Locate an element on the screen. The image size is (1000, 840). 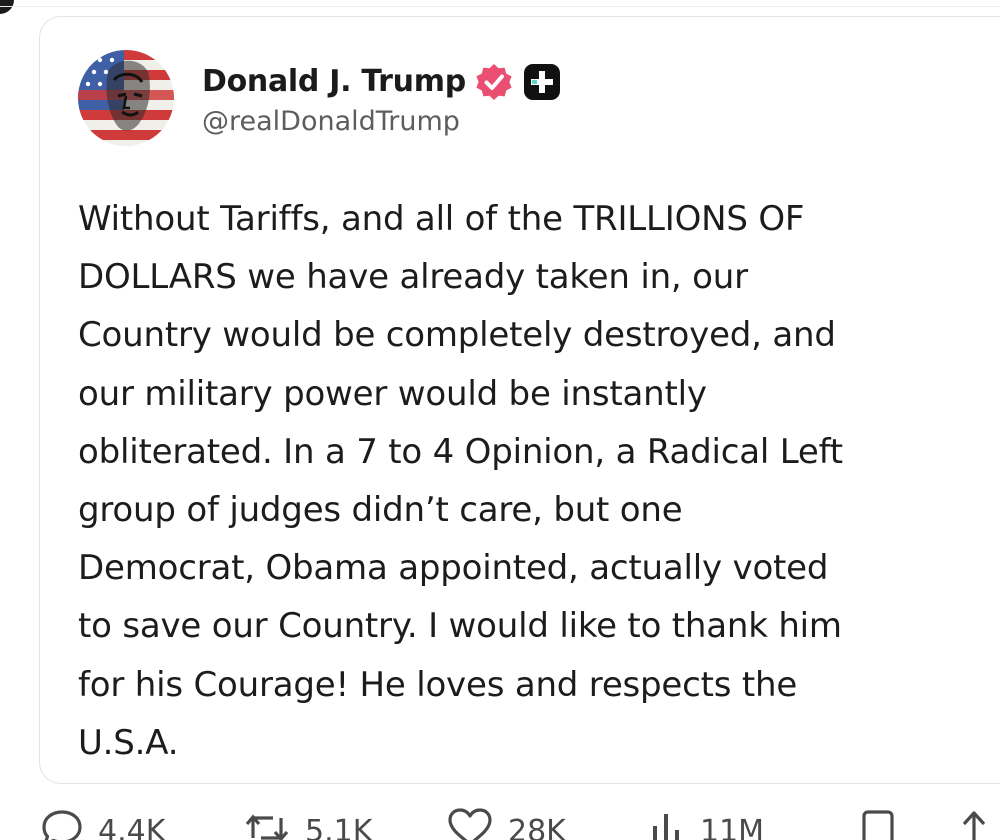
bookmark-icon is located at coordinates (878, 825).